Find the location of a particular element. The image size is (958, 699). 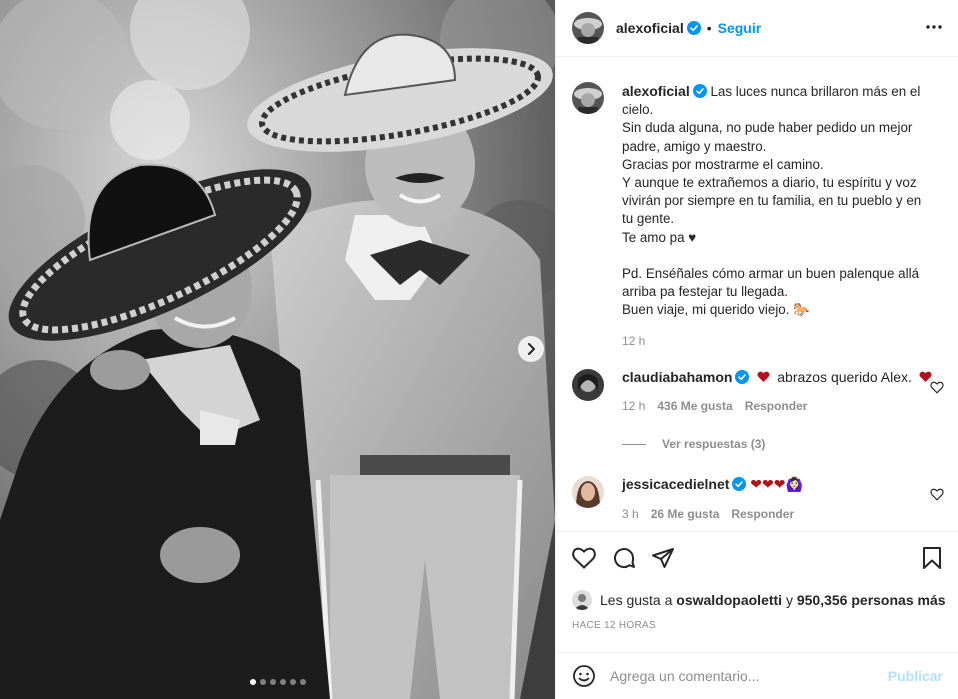

comment-meta: 3 h 26 Me gusta Responder is located at coordinates (783, 514).